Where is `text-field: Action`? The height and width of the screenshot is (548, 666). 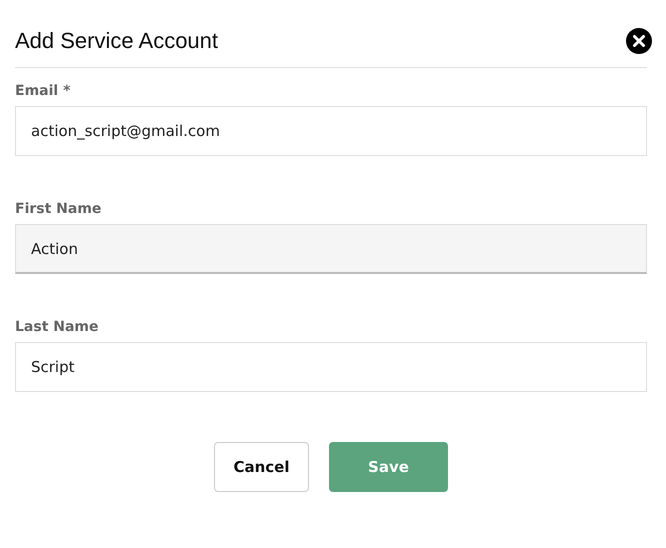 text-field: Action is located at coordinates (331, 249).